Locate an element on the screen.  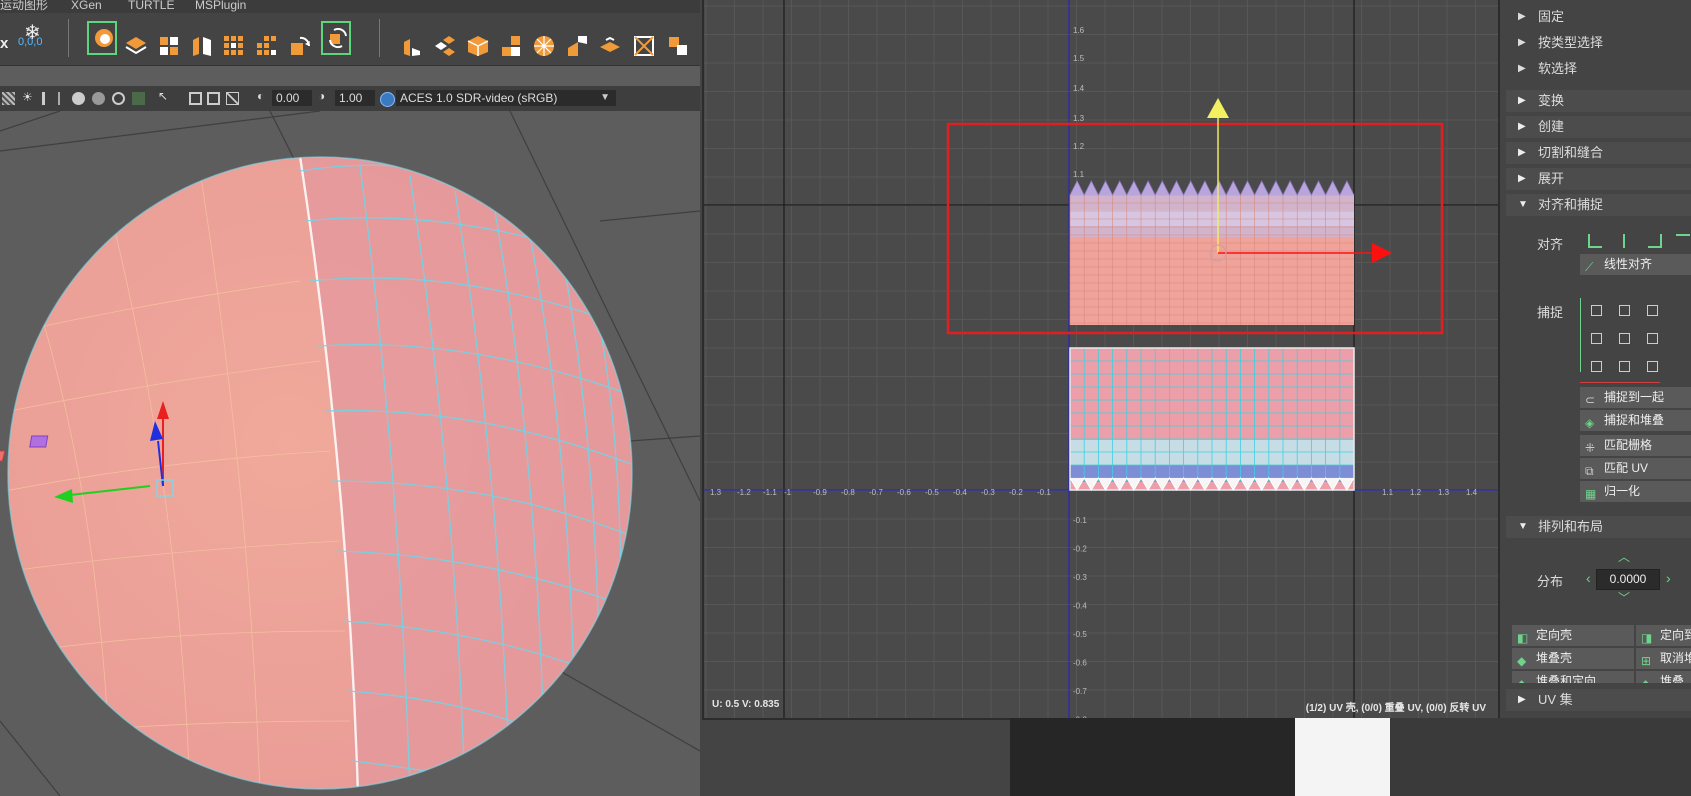
menu-item-mograph: 运动图形 is located at coordinates (24, 6).